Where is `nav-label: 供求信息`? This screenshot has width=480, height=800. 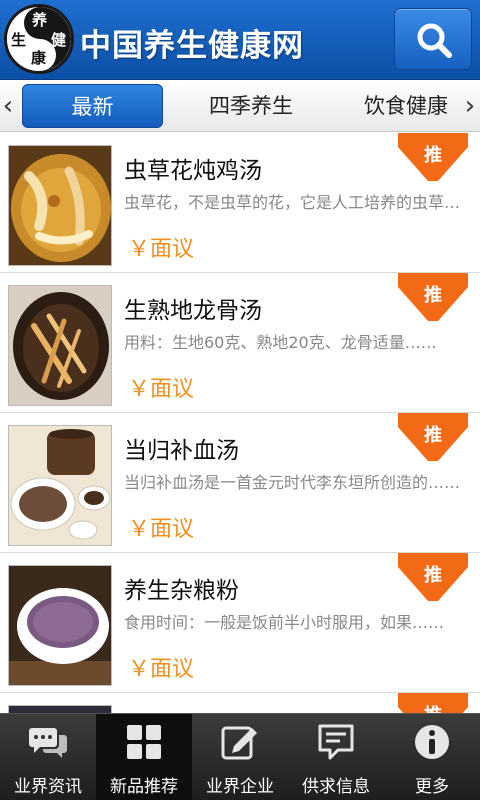 nav-label: 供求信息 is located at coordinates (336, 787).